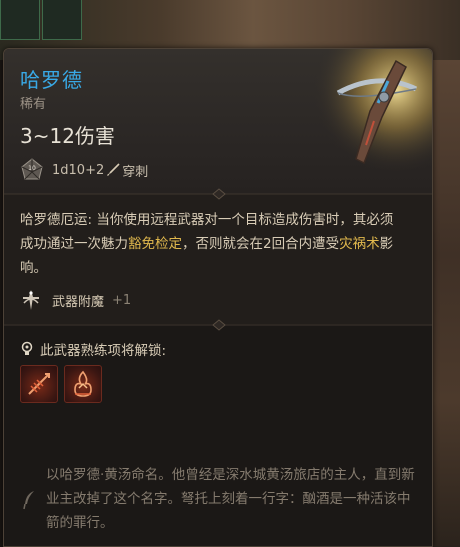 The height and width of the screenshot is (547, 460). I want to click on fire-burst-icon, so click(83, 383).